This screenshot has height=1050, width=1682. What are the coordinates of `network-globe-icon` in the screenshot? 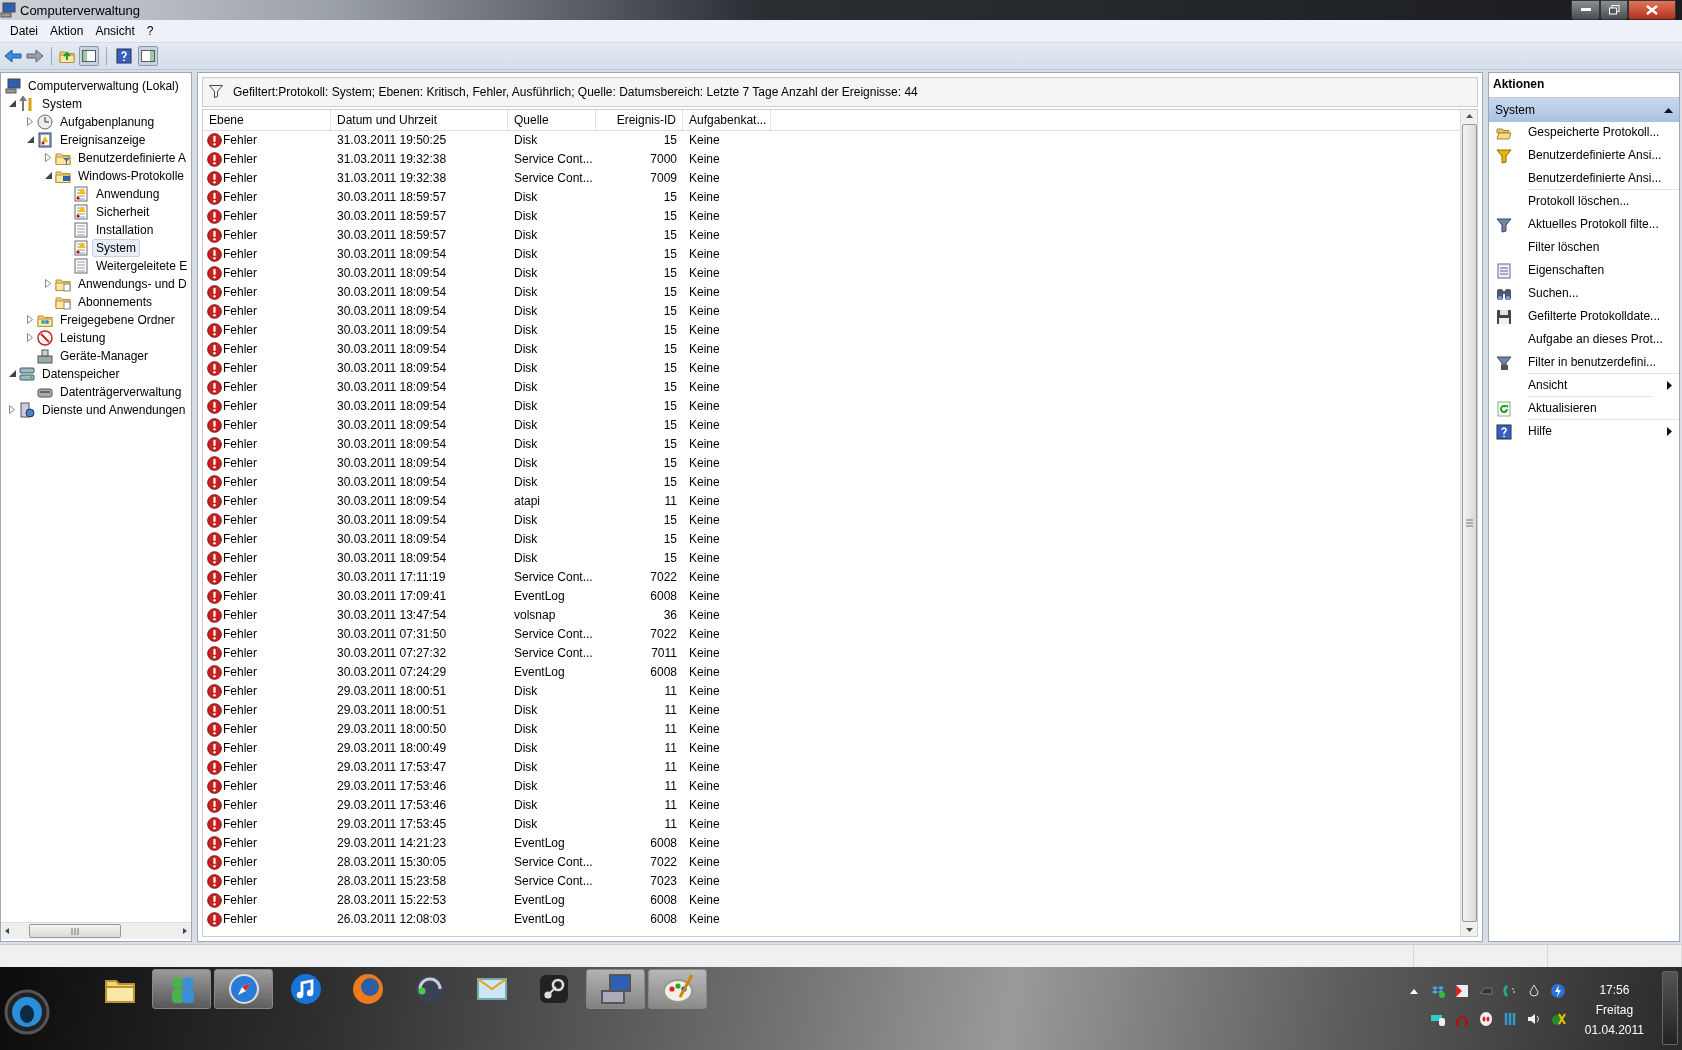 It's located at (1557, 1019).